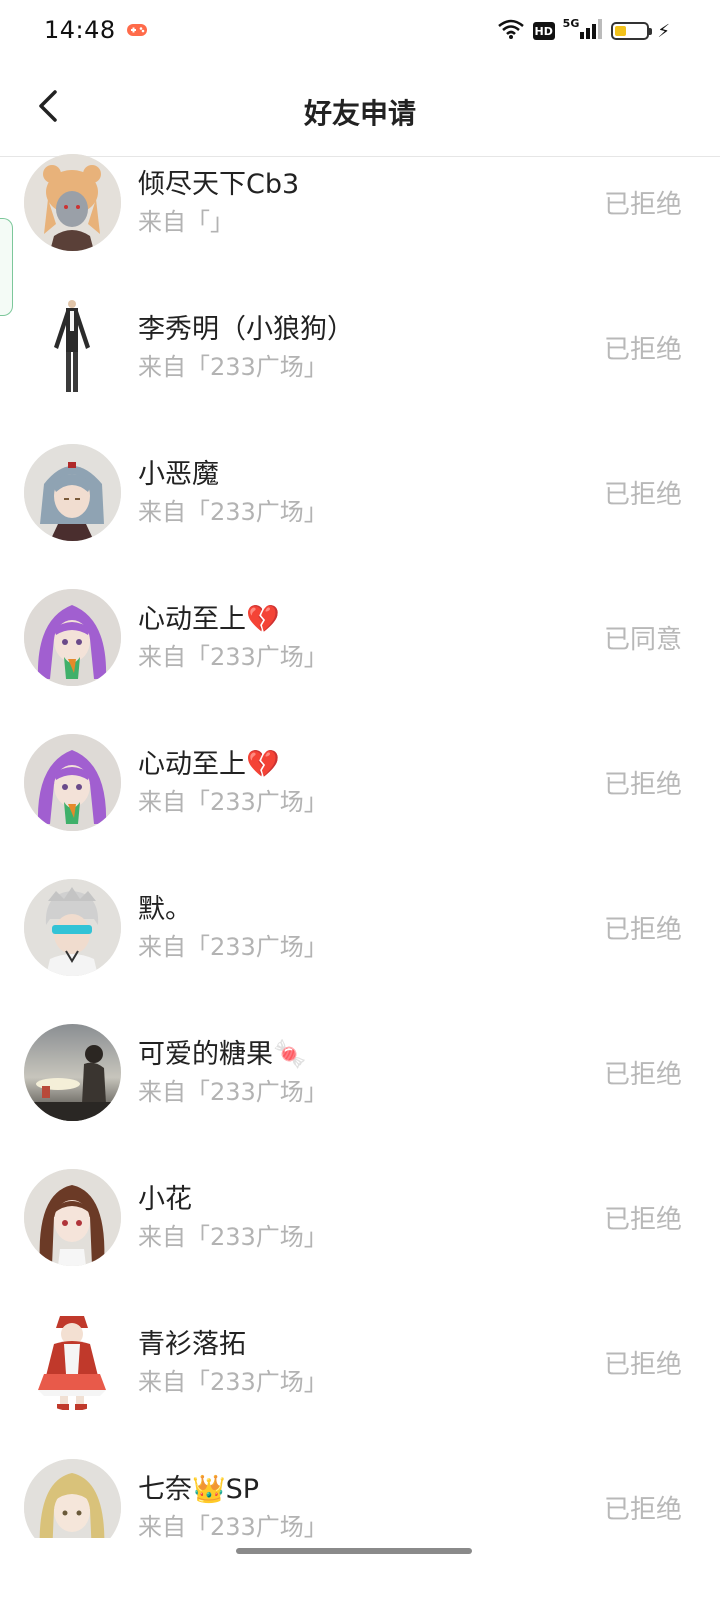 The width and height of the screenshot is (720, 1600). I want to click on hd-icon: HD, so click(543, 31).